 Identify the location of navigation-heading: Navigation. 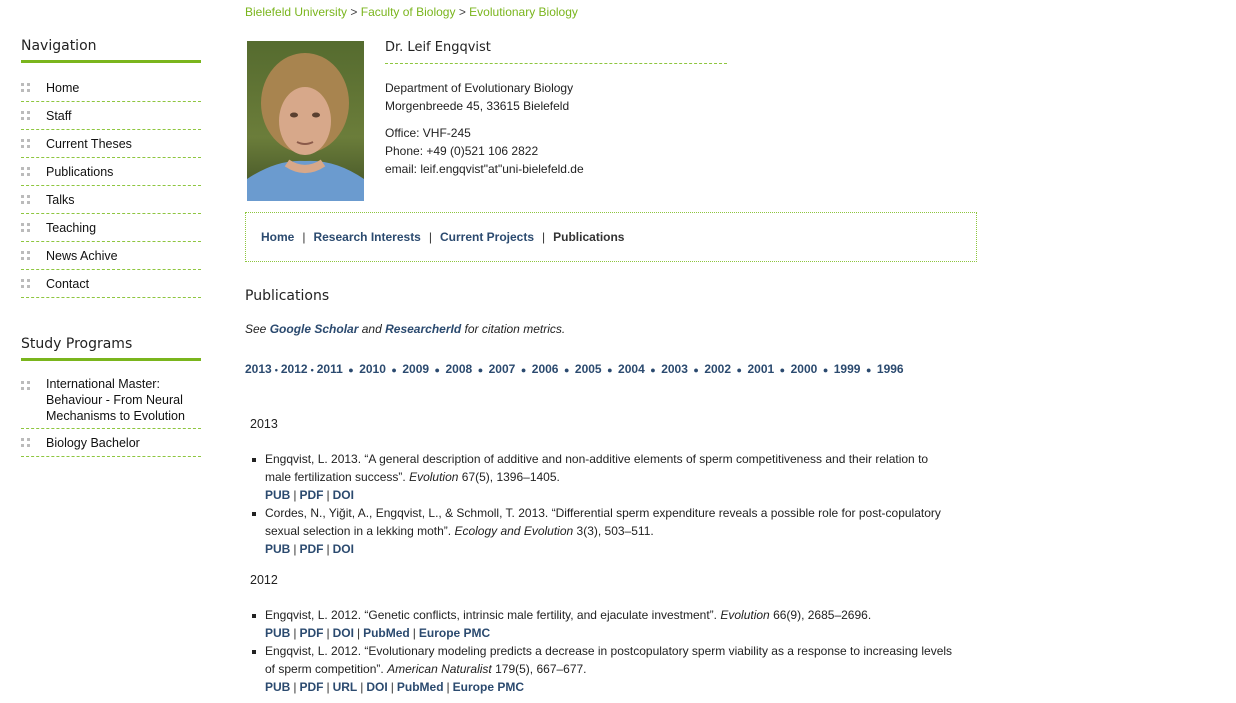
(111, 50).